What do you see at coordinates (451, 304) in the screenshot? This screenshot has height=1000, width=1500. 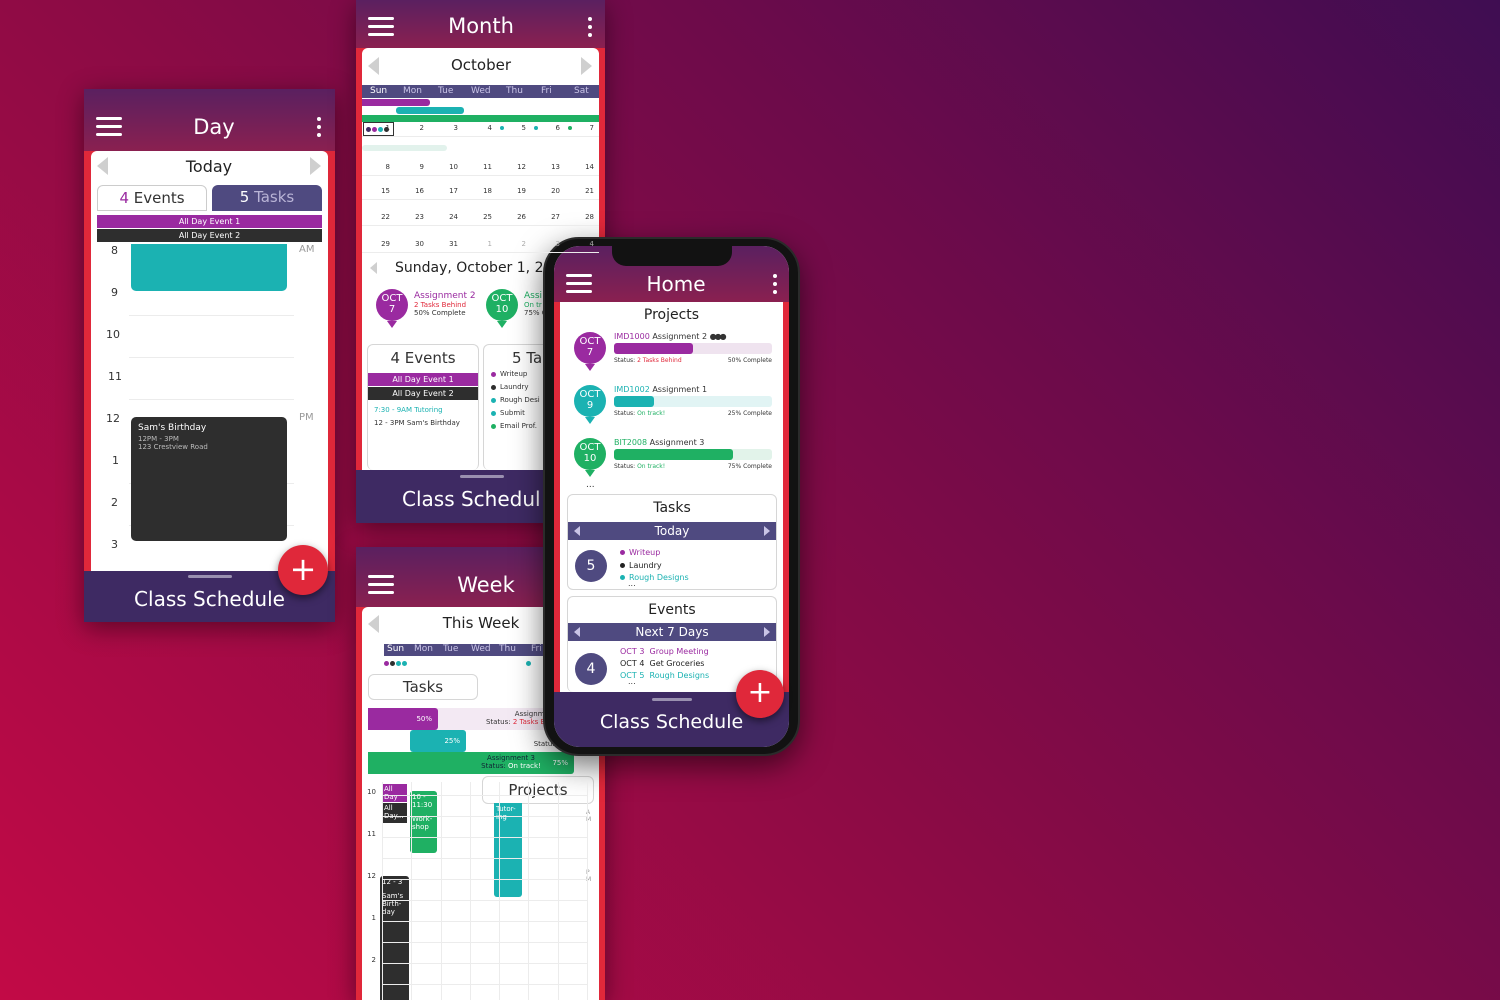 I see `project-summary: Assignment 2 2 Tasks Behind 50% Complete` at bounding box center [451, 304].